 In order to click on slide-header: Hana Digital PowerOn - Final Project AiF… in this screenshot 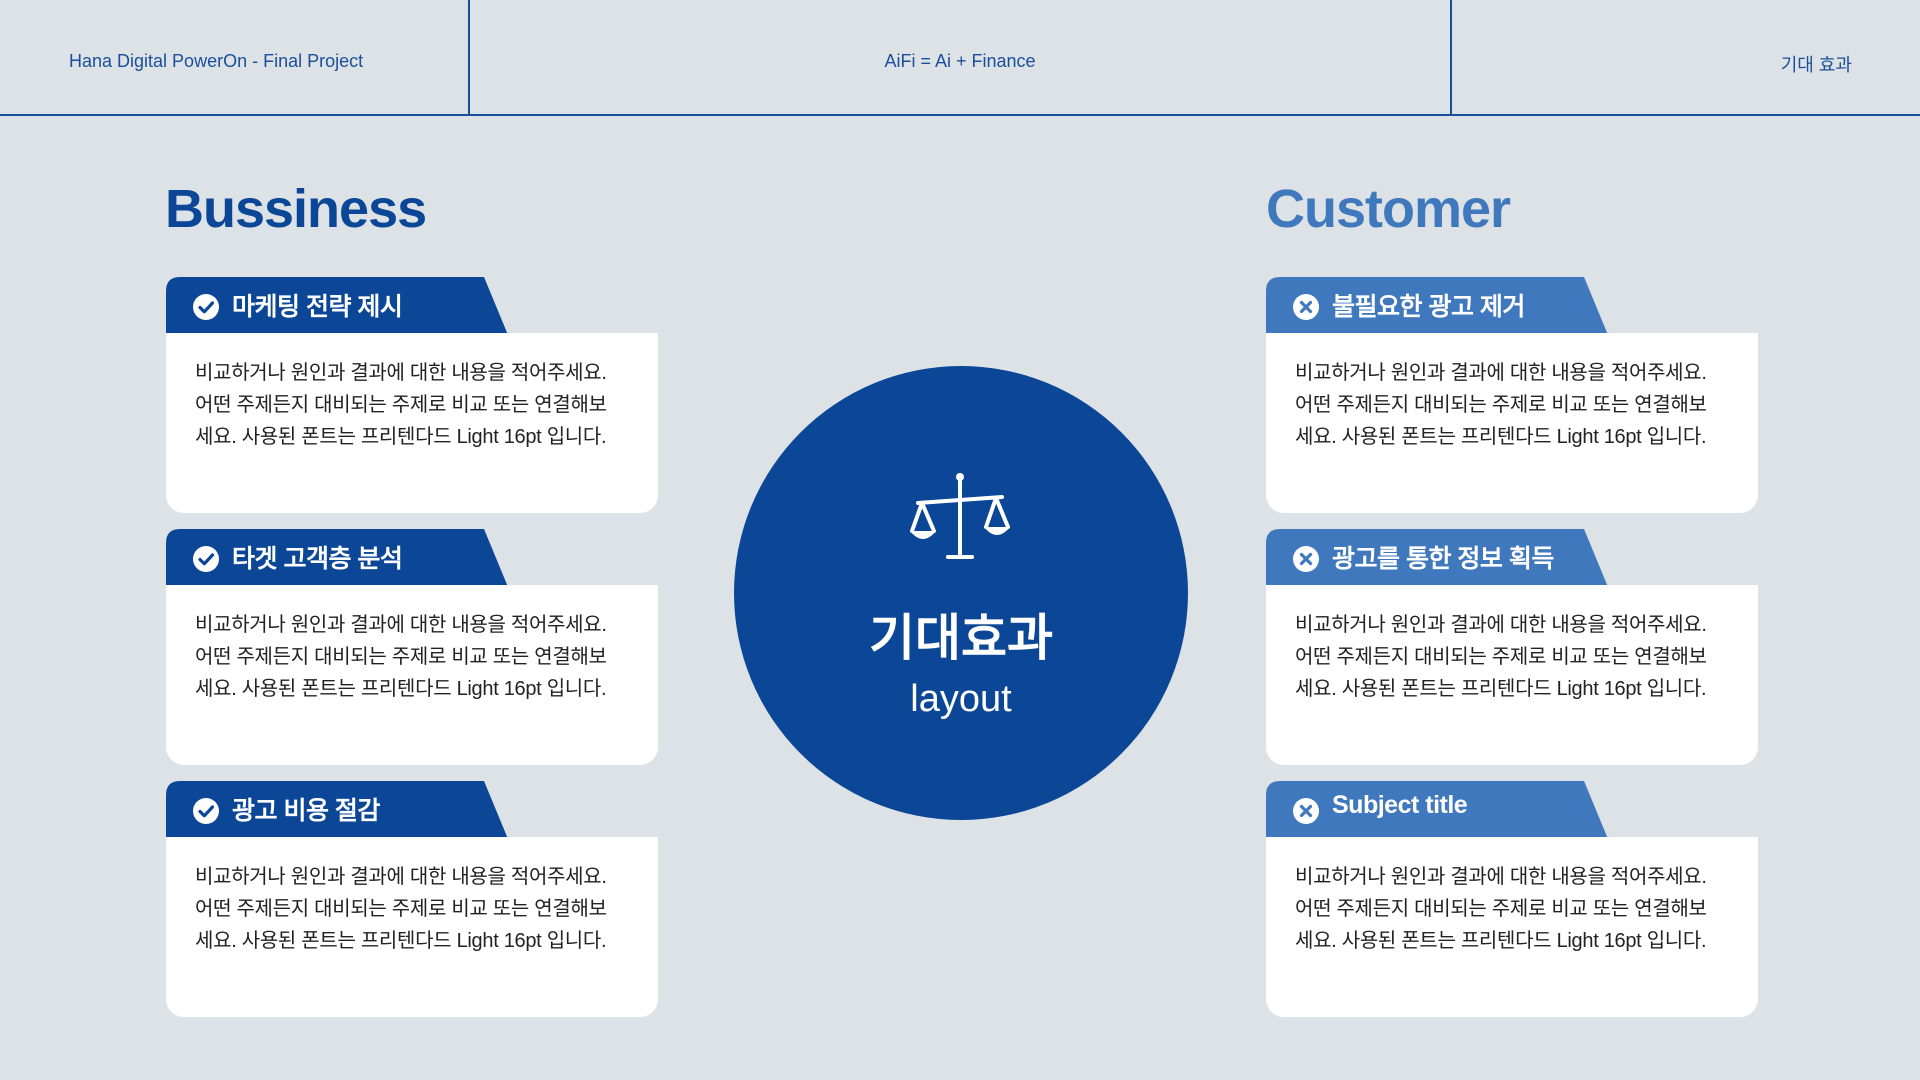, I will do `click(960, 58)`.